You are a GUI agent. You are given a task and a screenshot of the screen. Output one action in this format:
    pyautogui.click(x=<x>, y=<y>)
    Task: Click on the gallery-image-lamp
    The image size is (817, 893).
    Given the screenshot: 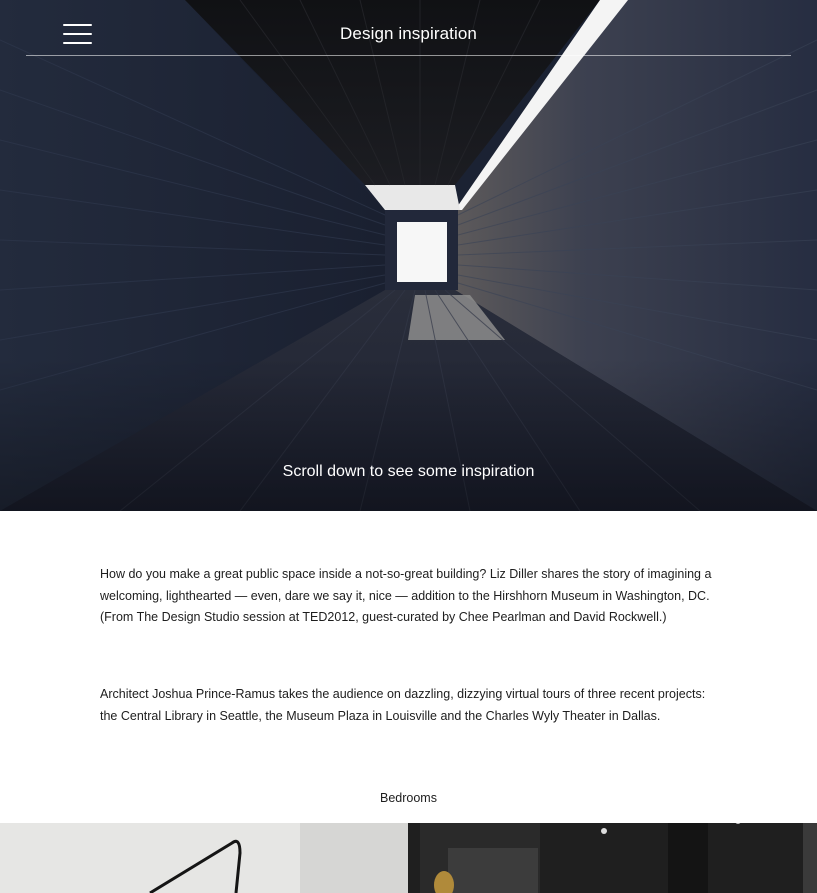 What is the action you would take?
    pyautogui.click(x=204, y=858)
    